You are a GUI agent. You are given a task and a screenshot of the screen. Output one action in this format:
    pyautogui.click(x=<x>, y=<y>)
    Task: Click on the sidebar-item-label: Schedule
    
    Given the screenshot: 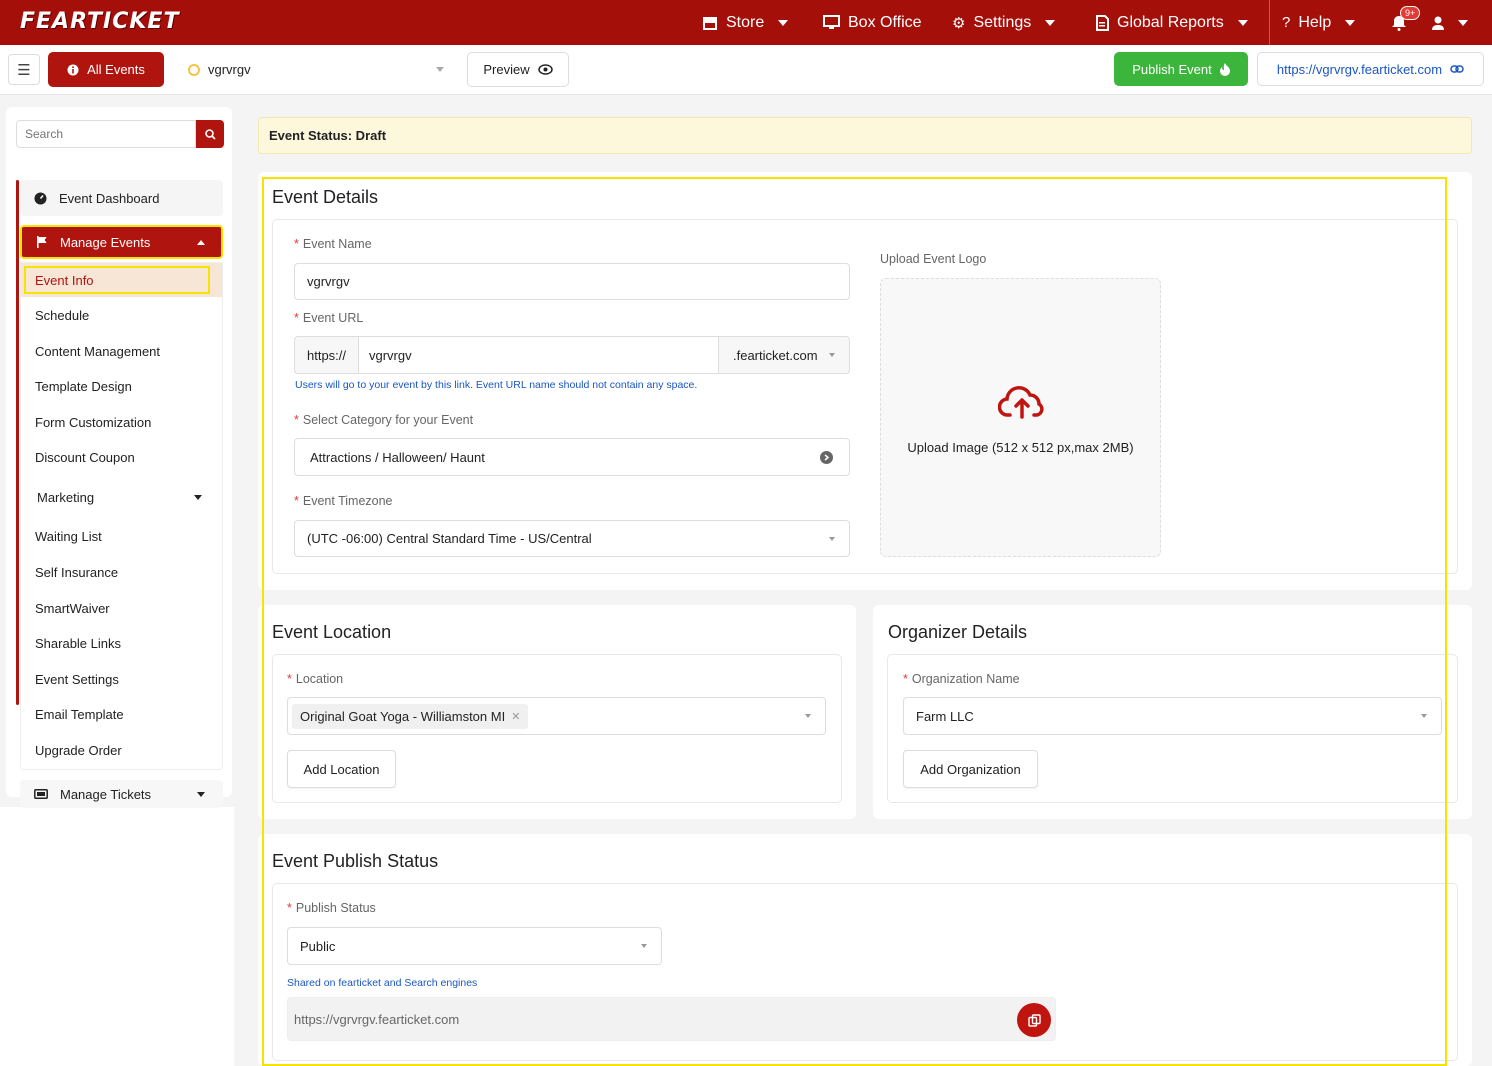 What is the action you would take?
    pyautogui.click(x=62, y=315)
    